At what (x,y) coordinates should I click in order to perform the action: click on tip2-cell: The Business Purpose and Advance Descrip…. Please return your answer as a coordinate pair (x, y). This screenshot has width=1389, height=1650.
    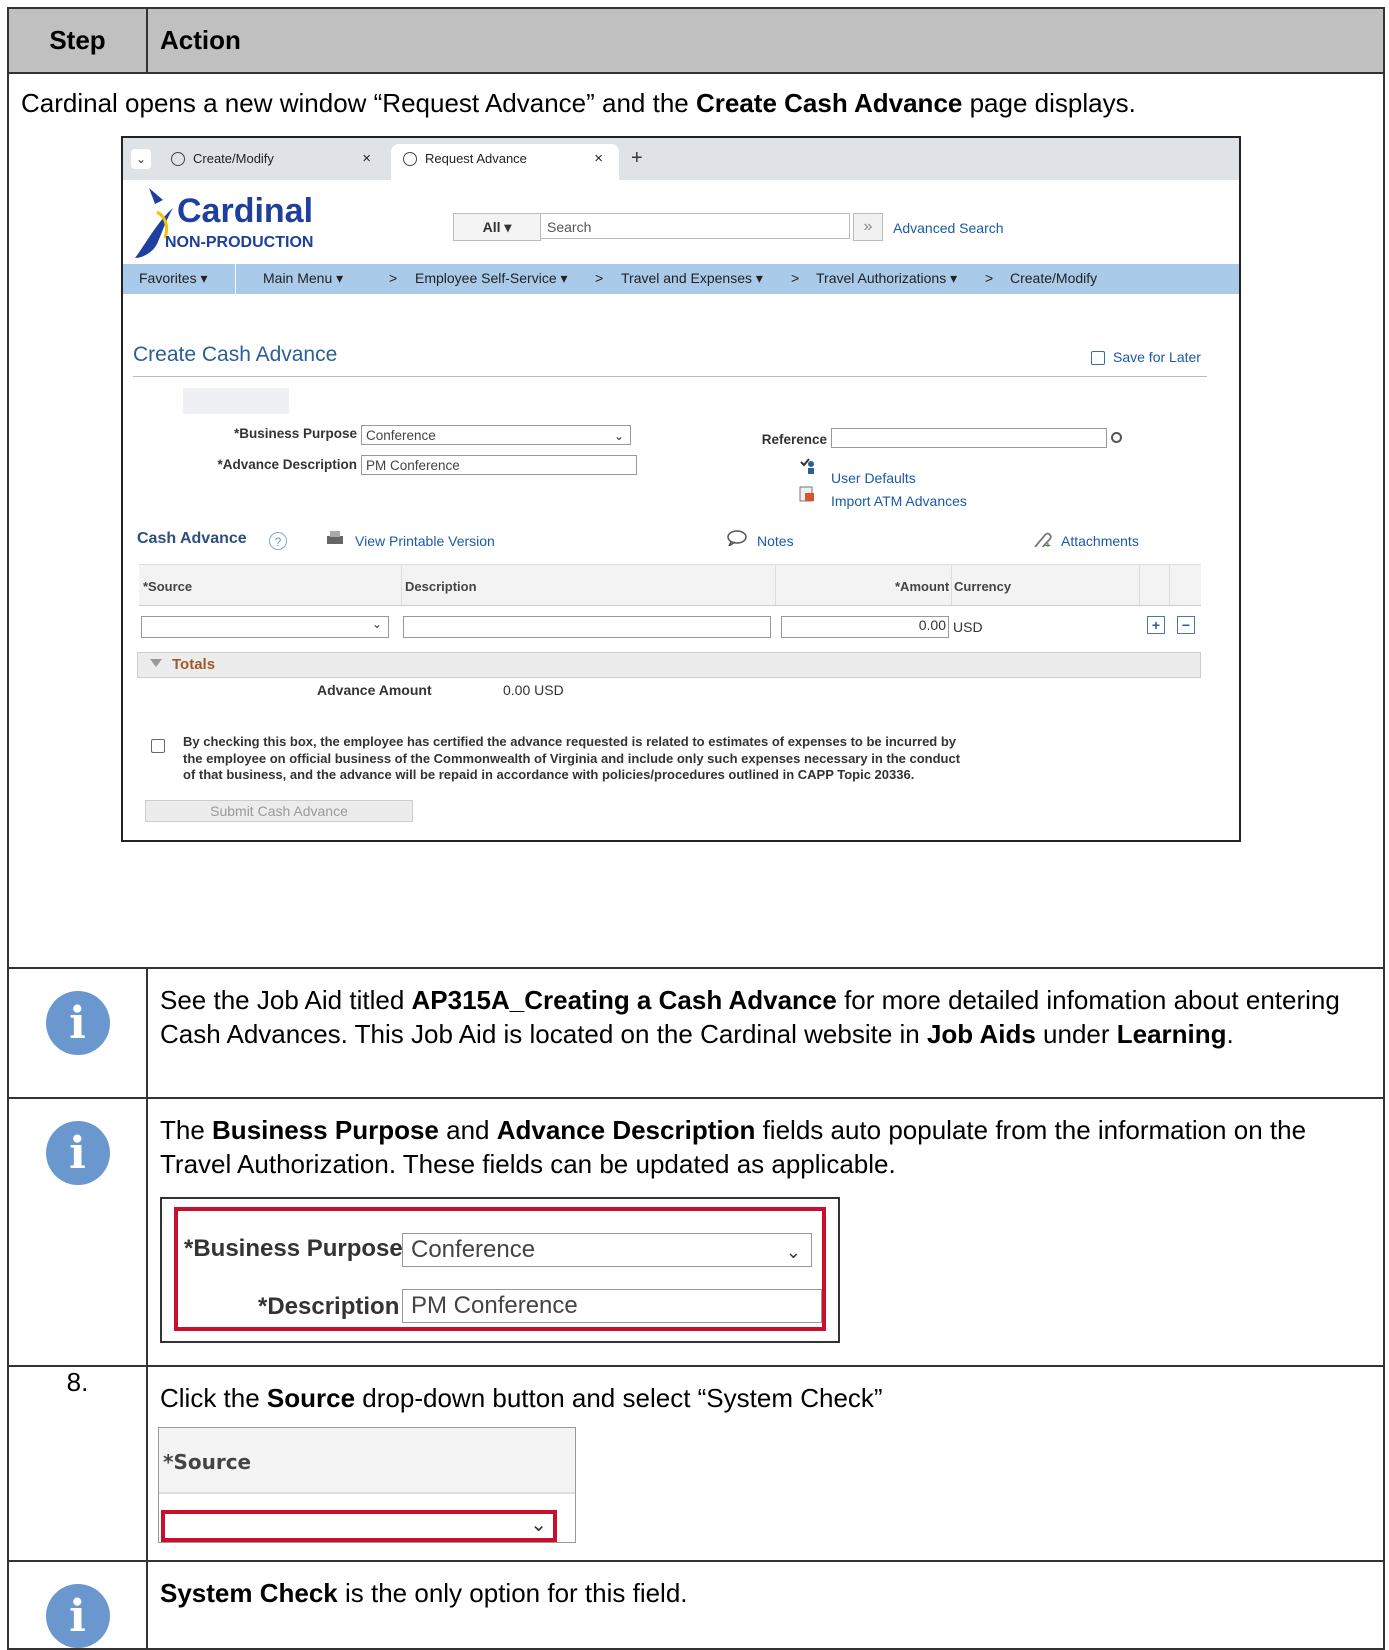
    Looking at the image, I should click on (765, 1232).